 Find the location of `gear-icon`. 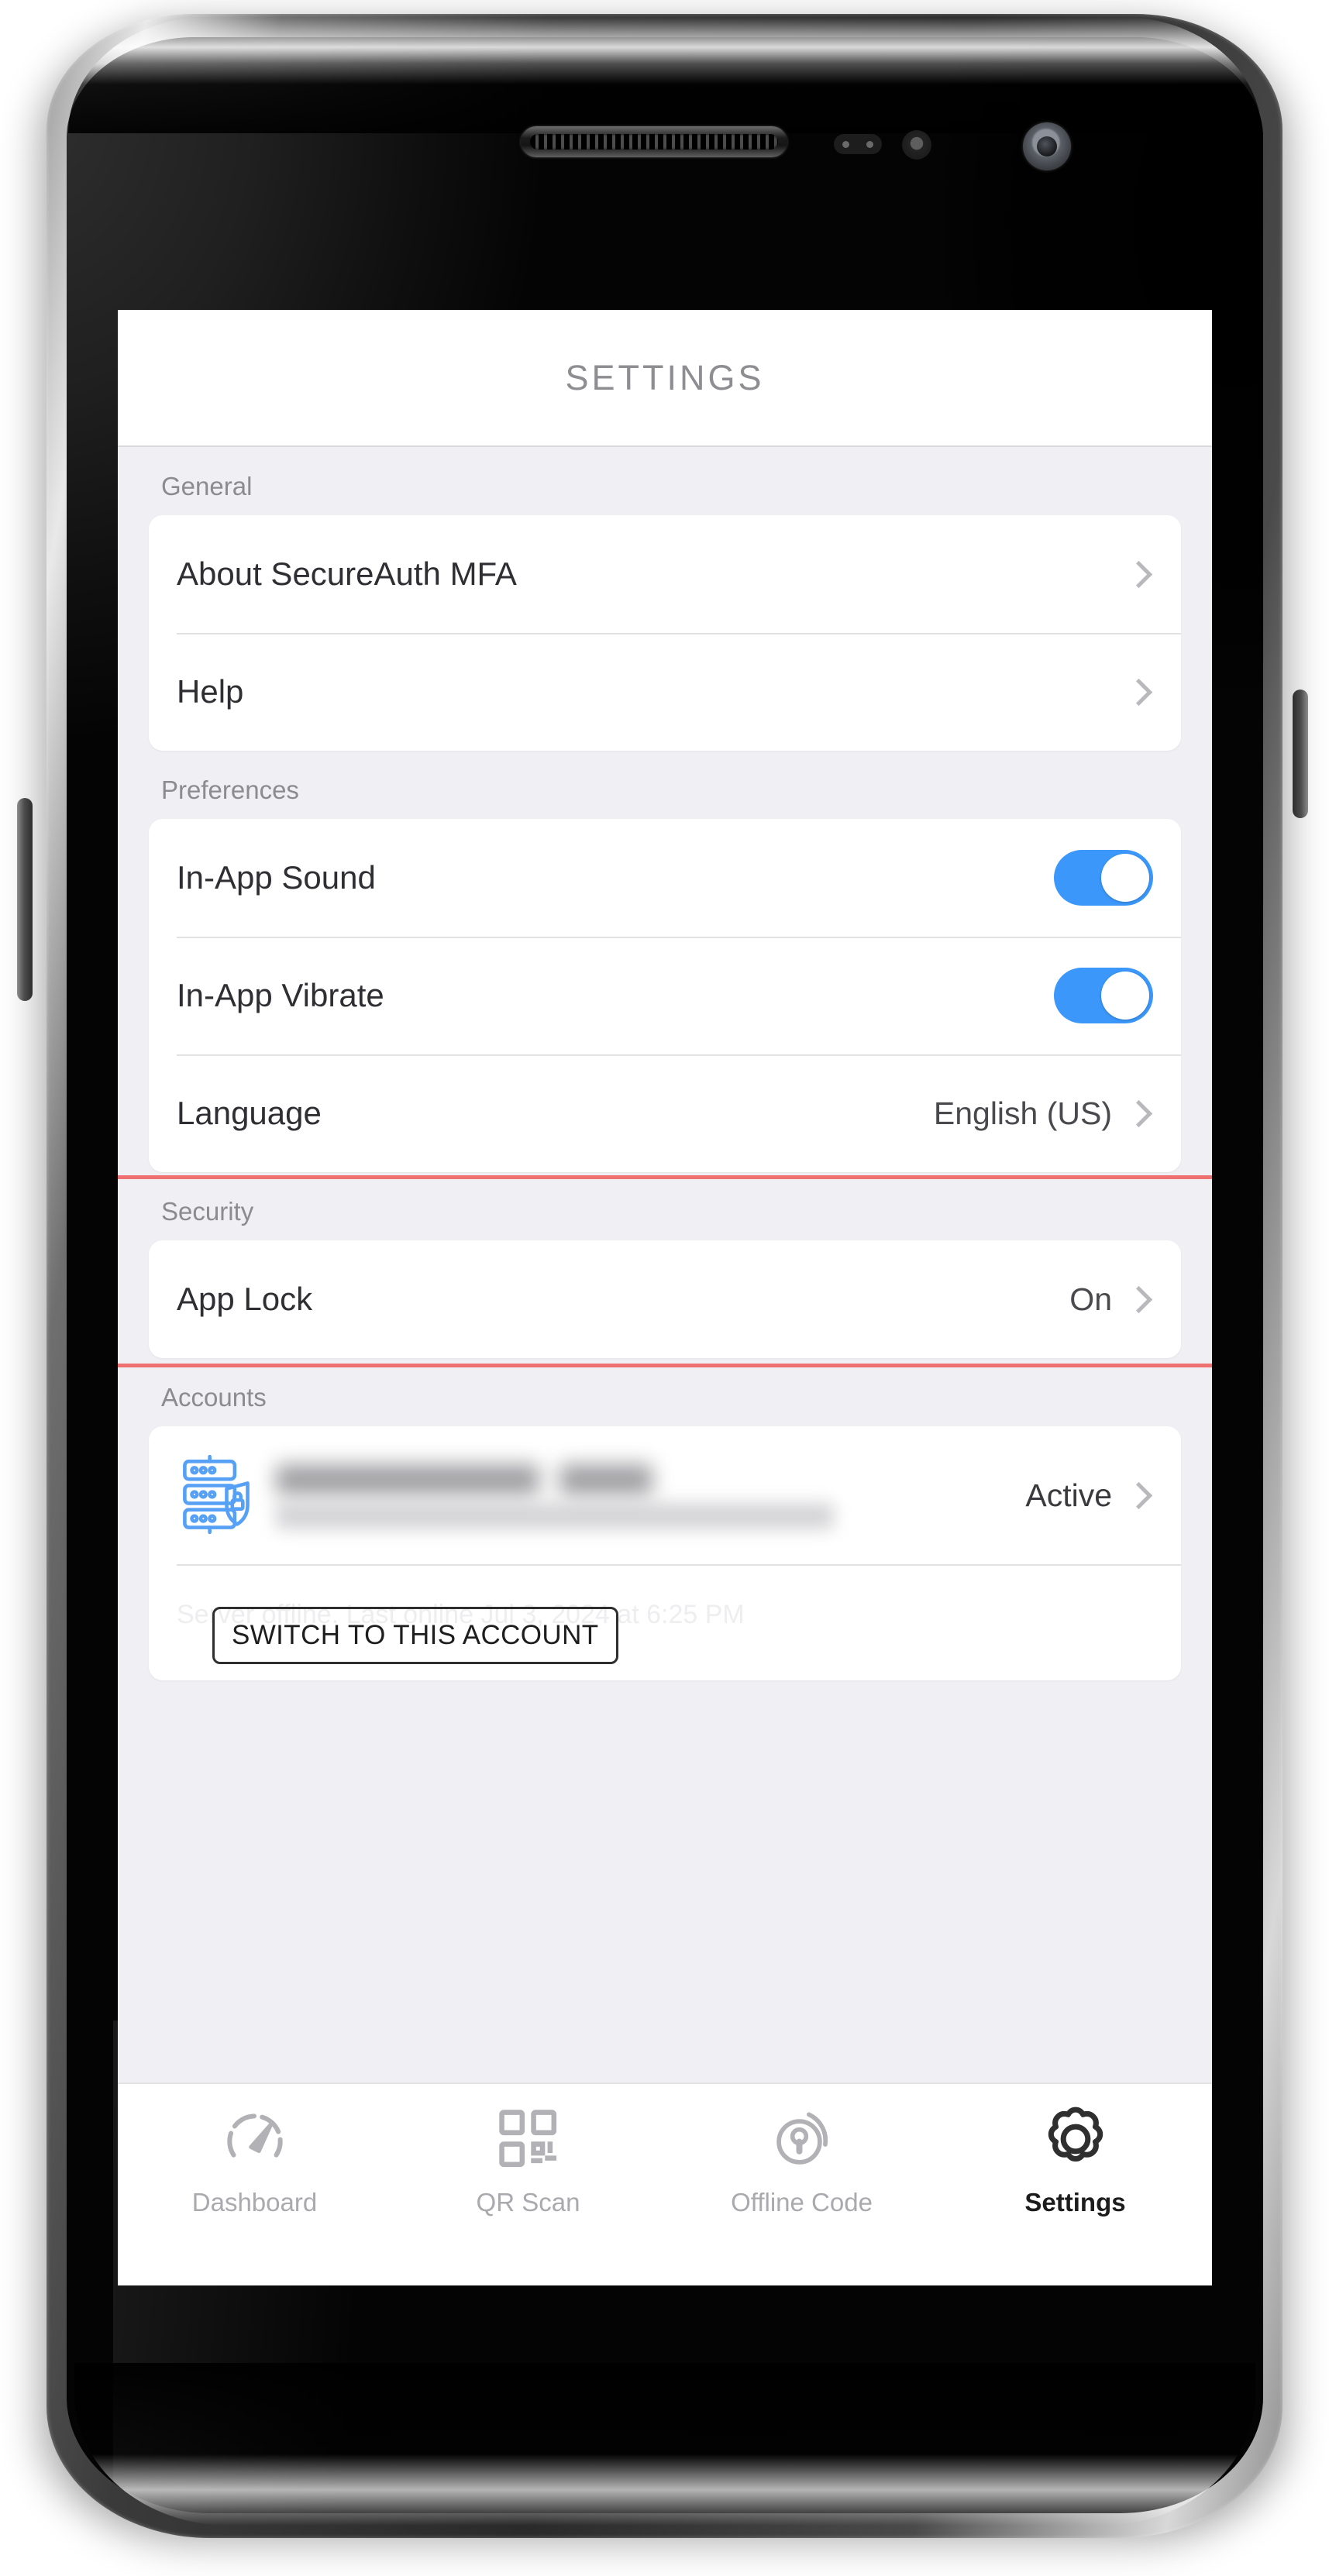

gear-icon is located at coordinates (1076, 2139).